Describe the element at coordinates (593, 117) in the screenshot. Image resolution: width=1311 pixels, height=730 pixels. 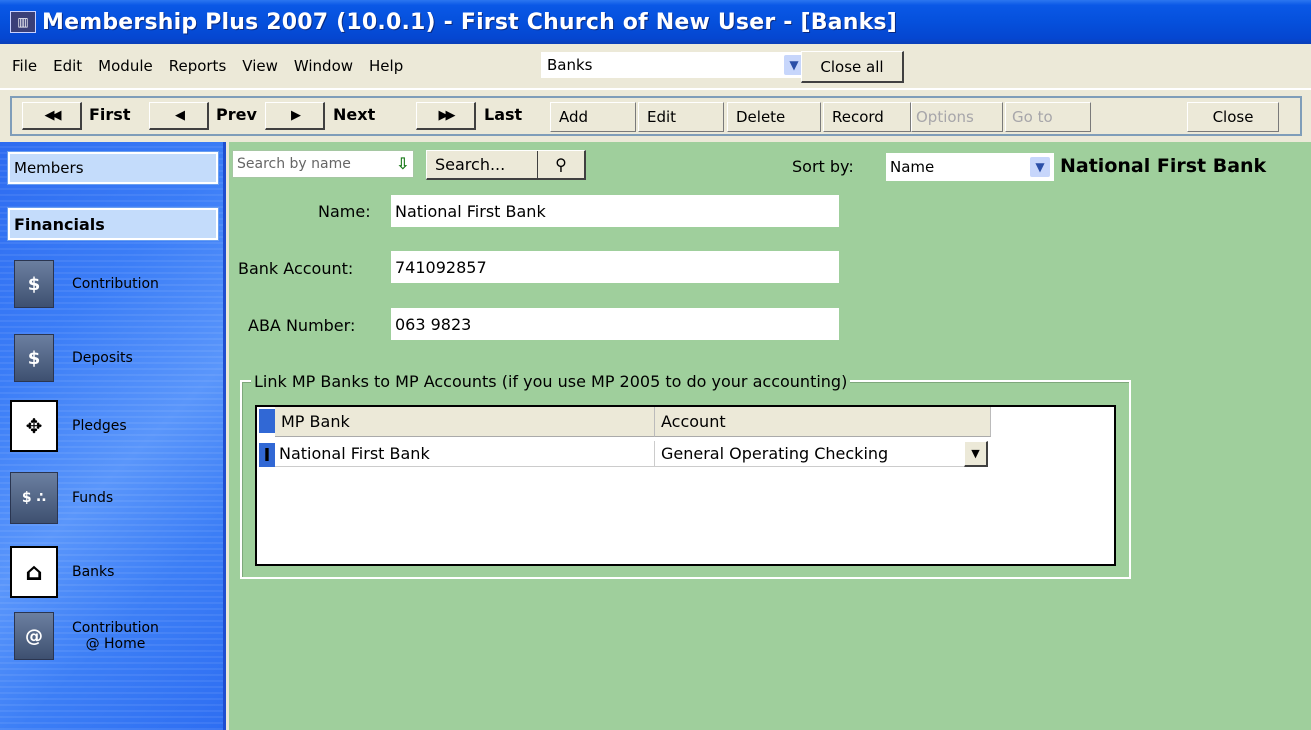
I see `add-button: Add` at that location.